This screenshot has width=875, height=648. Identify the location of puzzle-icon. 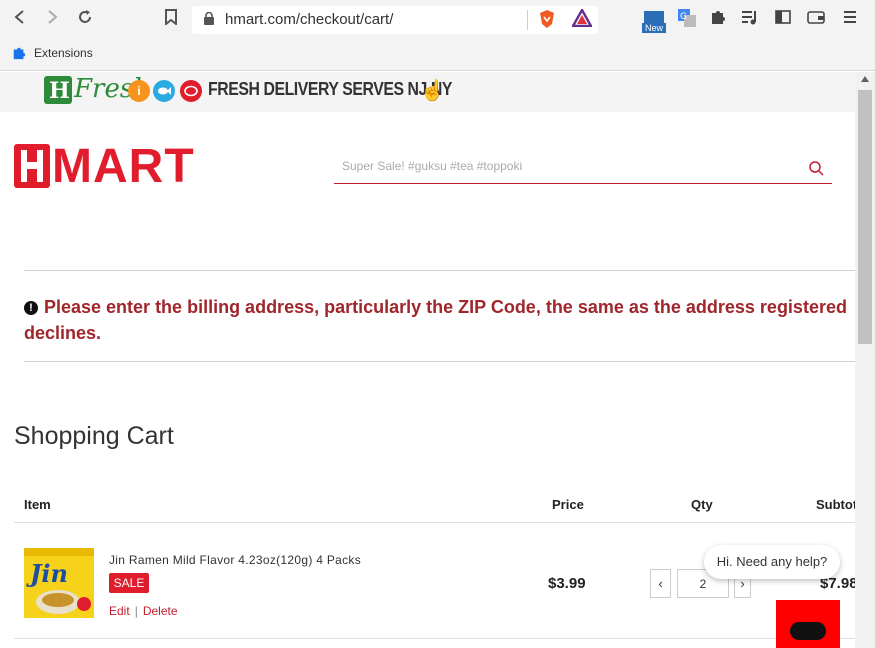
(19, 53).